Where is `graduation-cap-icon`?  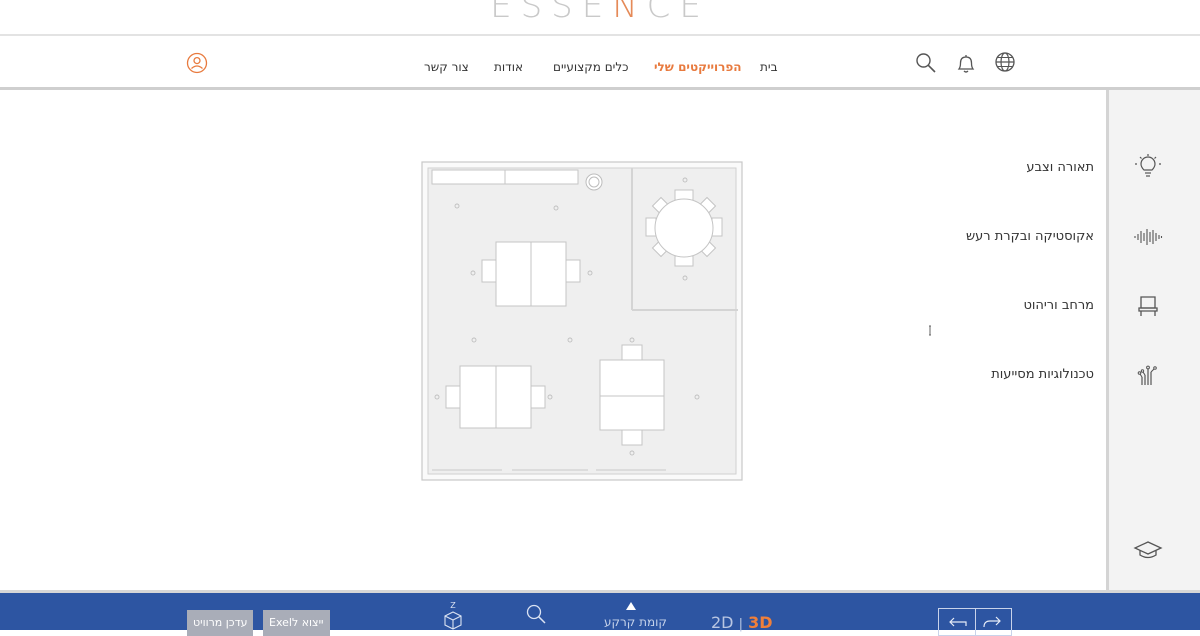 graduation-cap-icon is located at coordinates (1148, 550).